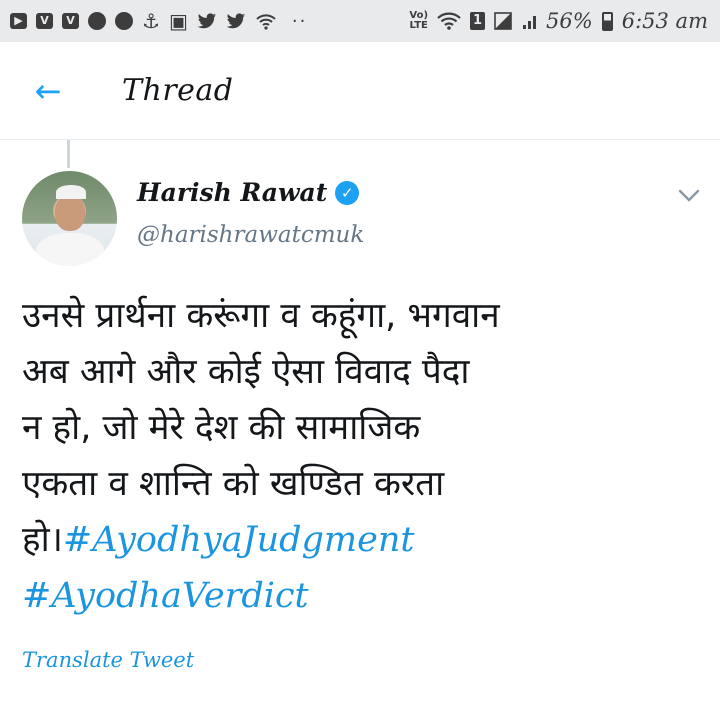 This screenshot has width=720, height=703. What do you see at coordinates (151, 21) in the screenshot?
I see `usb-icon: ⚓` at bounding box center [151, 21].